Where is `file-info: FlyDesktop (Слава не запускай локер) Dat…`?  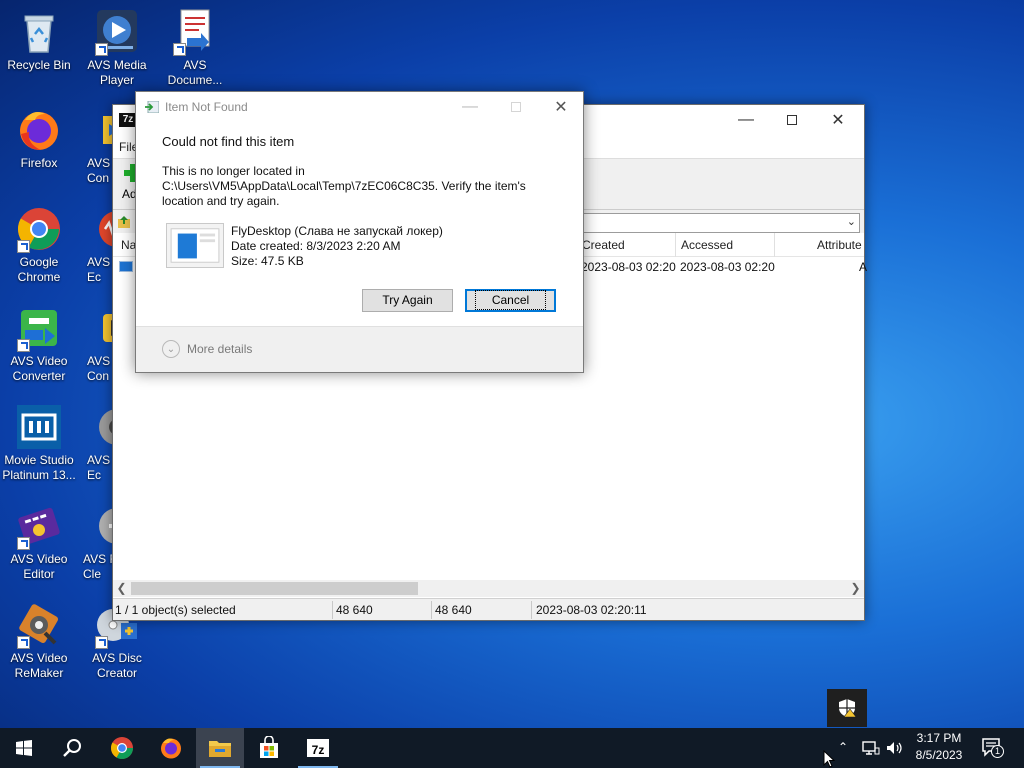
file-info: FlyDesktop (Слава не запускай локер) Dat… is located at coordinates (337, 246).